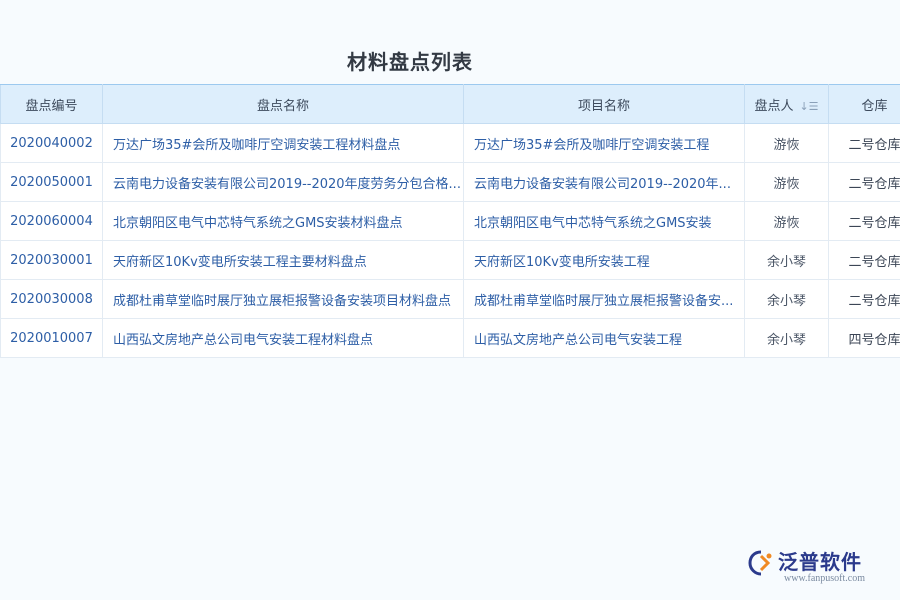 The width and height of the screenshot is (900, 600). I want to click on column-header-name: 盘点名称, so click(283, 104).